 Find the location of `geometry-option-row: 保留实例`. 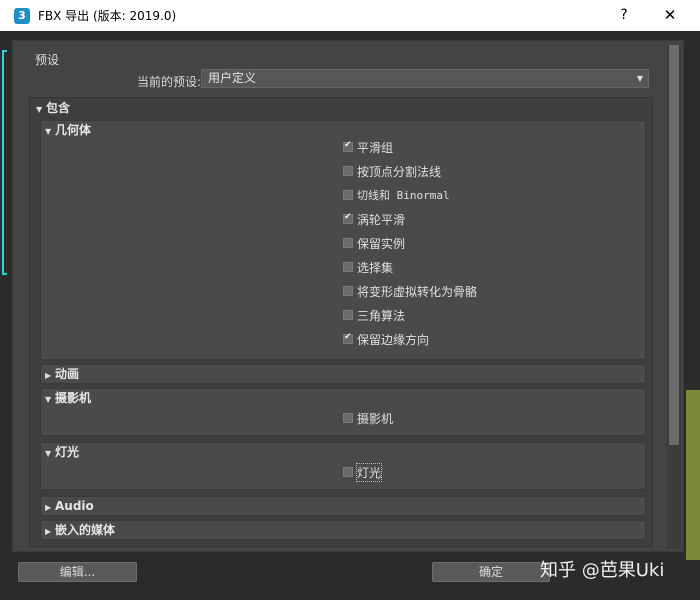

geometry-option-row: 保留实例 is located at coordinates (374, 243).